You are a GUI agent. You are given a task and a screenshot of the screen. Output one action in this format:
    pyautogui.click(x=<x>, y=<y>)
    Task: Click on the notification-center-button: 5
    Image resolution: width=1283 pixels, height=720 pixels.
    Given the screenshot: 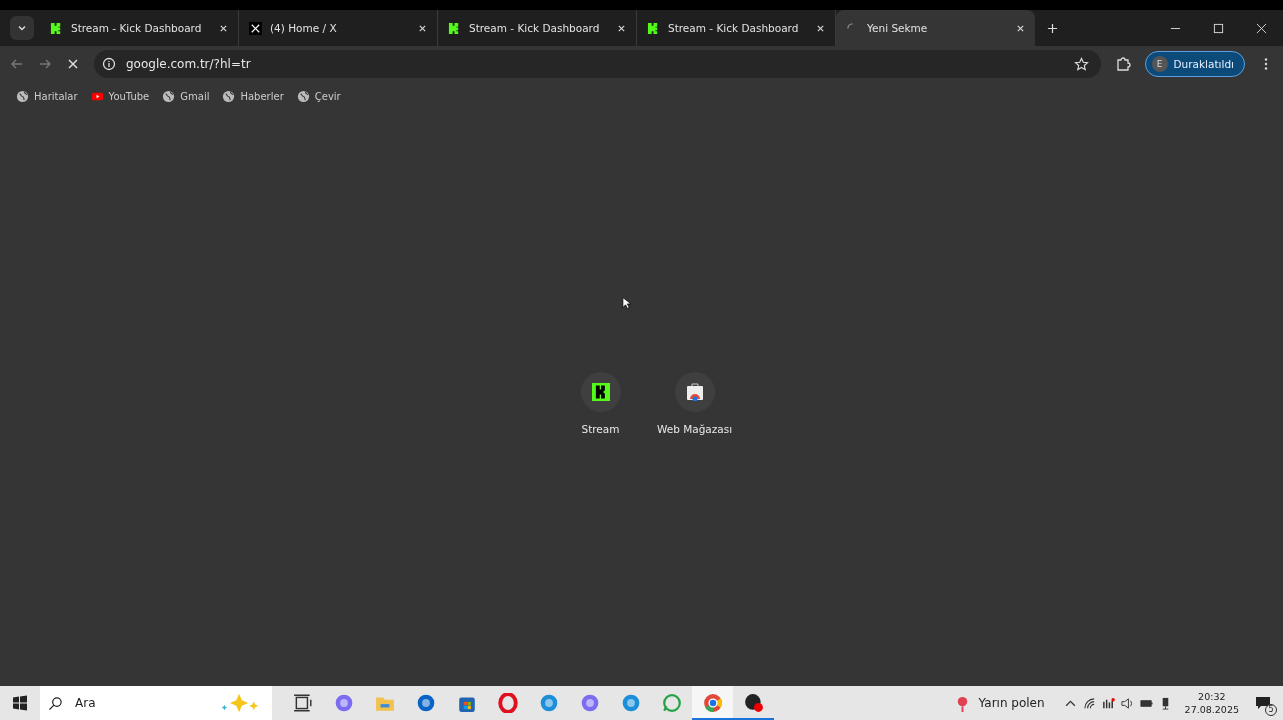 What is the action you would take?
    pyautogui.click(x=1263, y=703)
    